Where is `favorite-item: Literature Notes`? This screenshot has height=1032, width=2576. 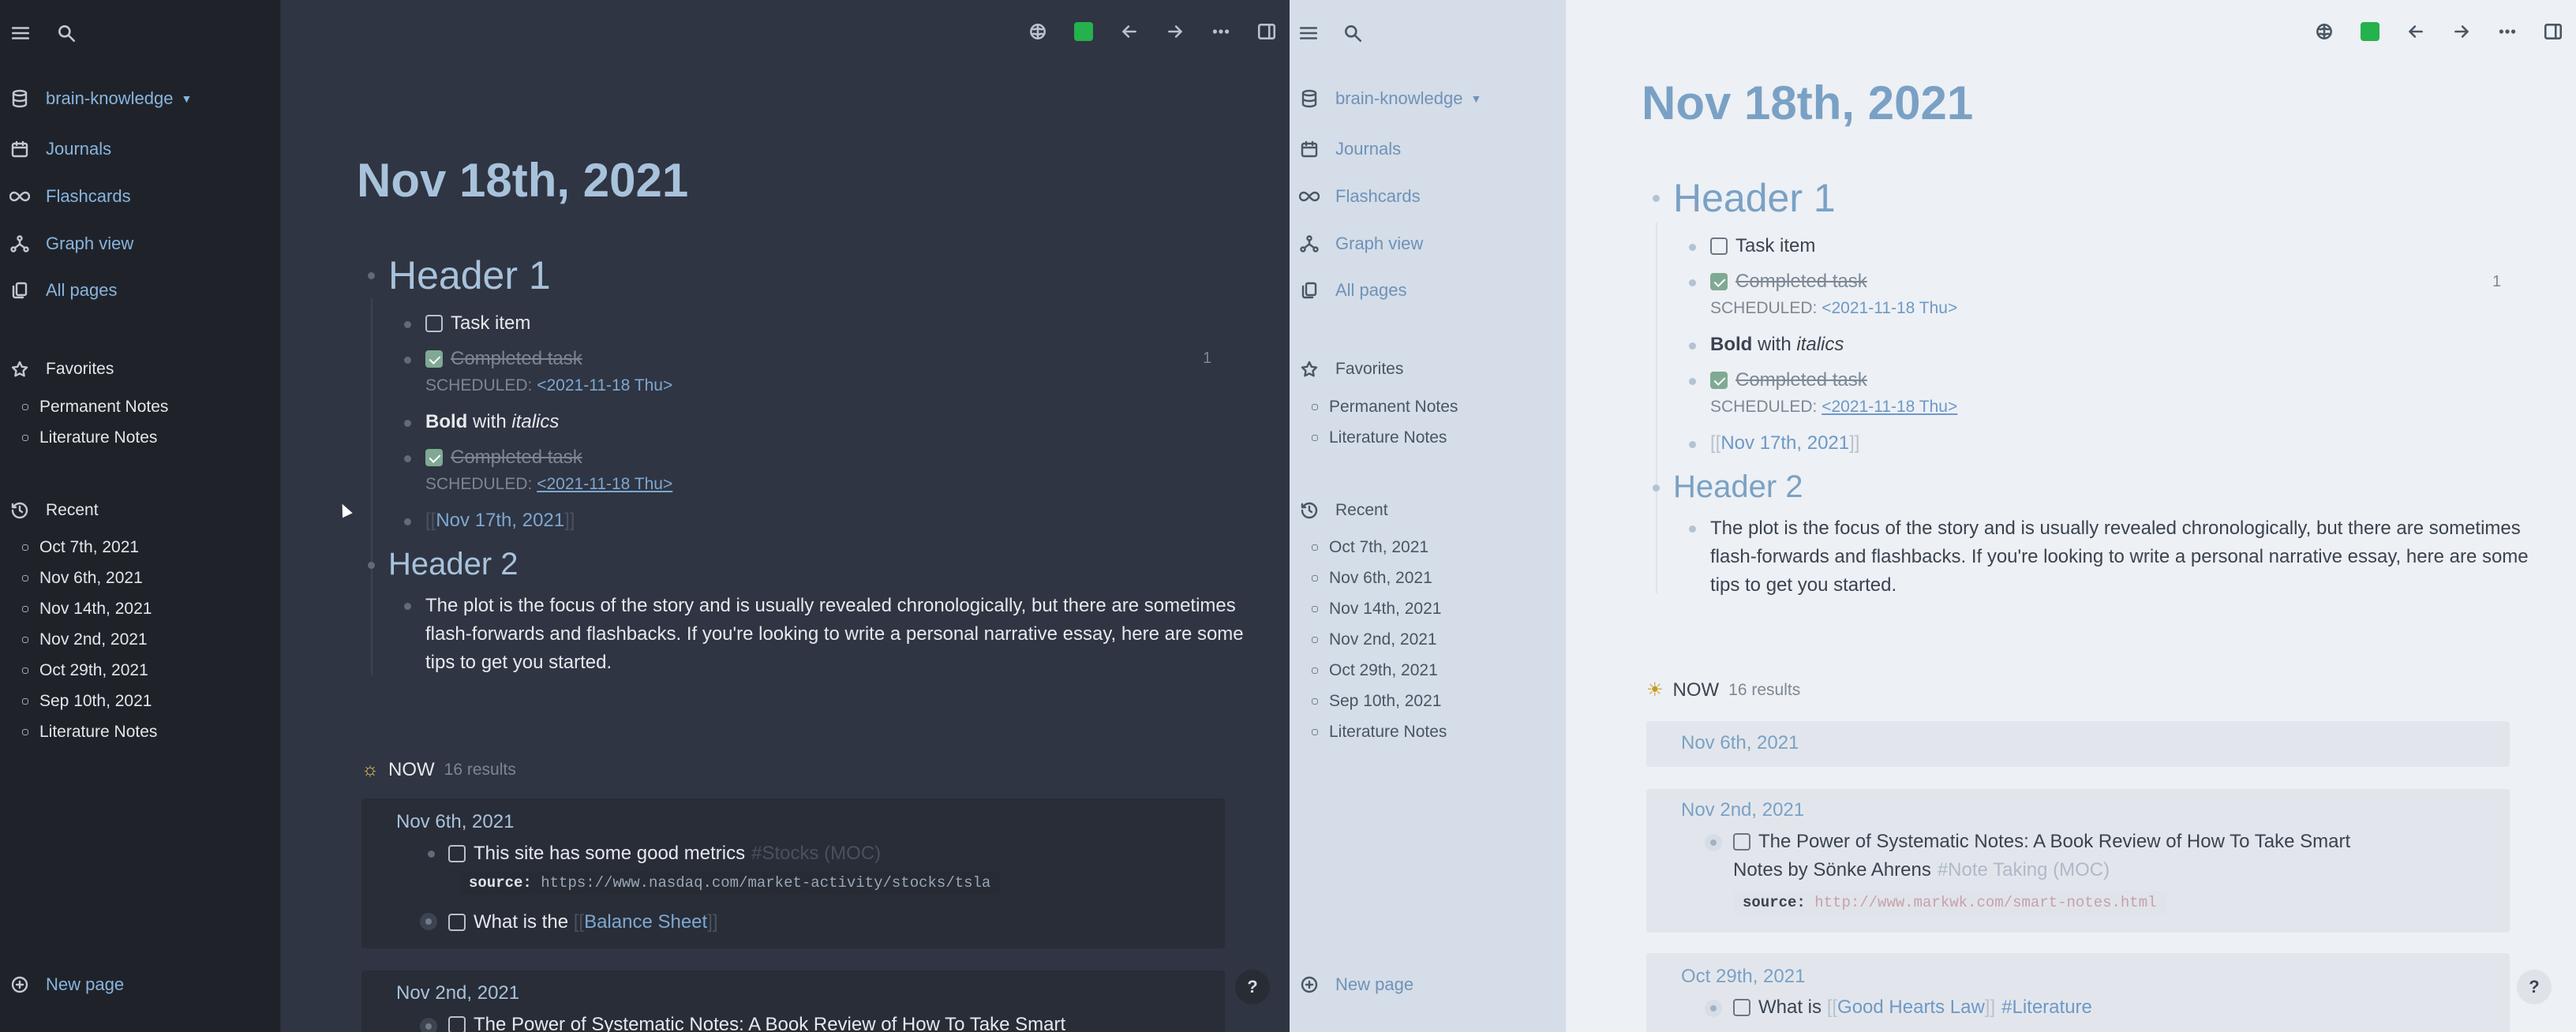 favorite-item: Literature Notes is located at coordinates (1385, 438).